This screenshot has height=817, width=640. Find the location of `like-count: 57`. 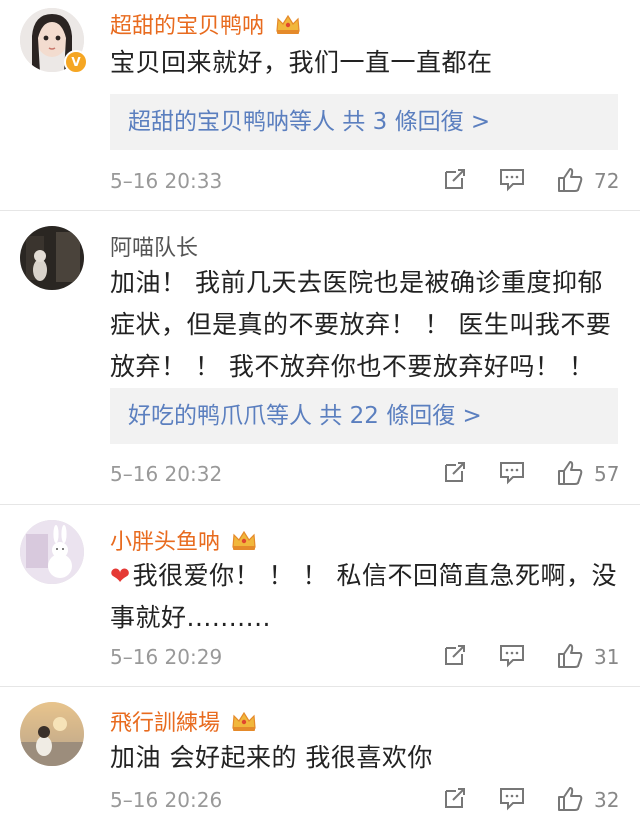

like-count: 57 is located at coordinates (607, 474).